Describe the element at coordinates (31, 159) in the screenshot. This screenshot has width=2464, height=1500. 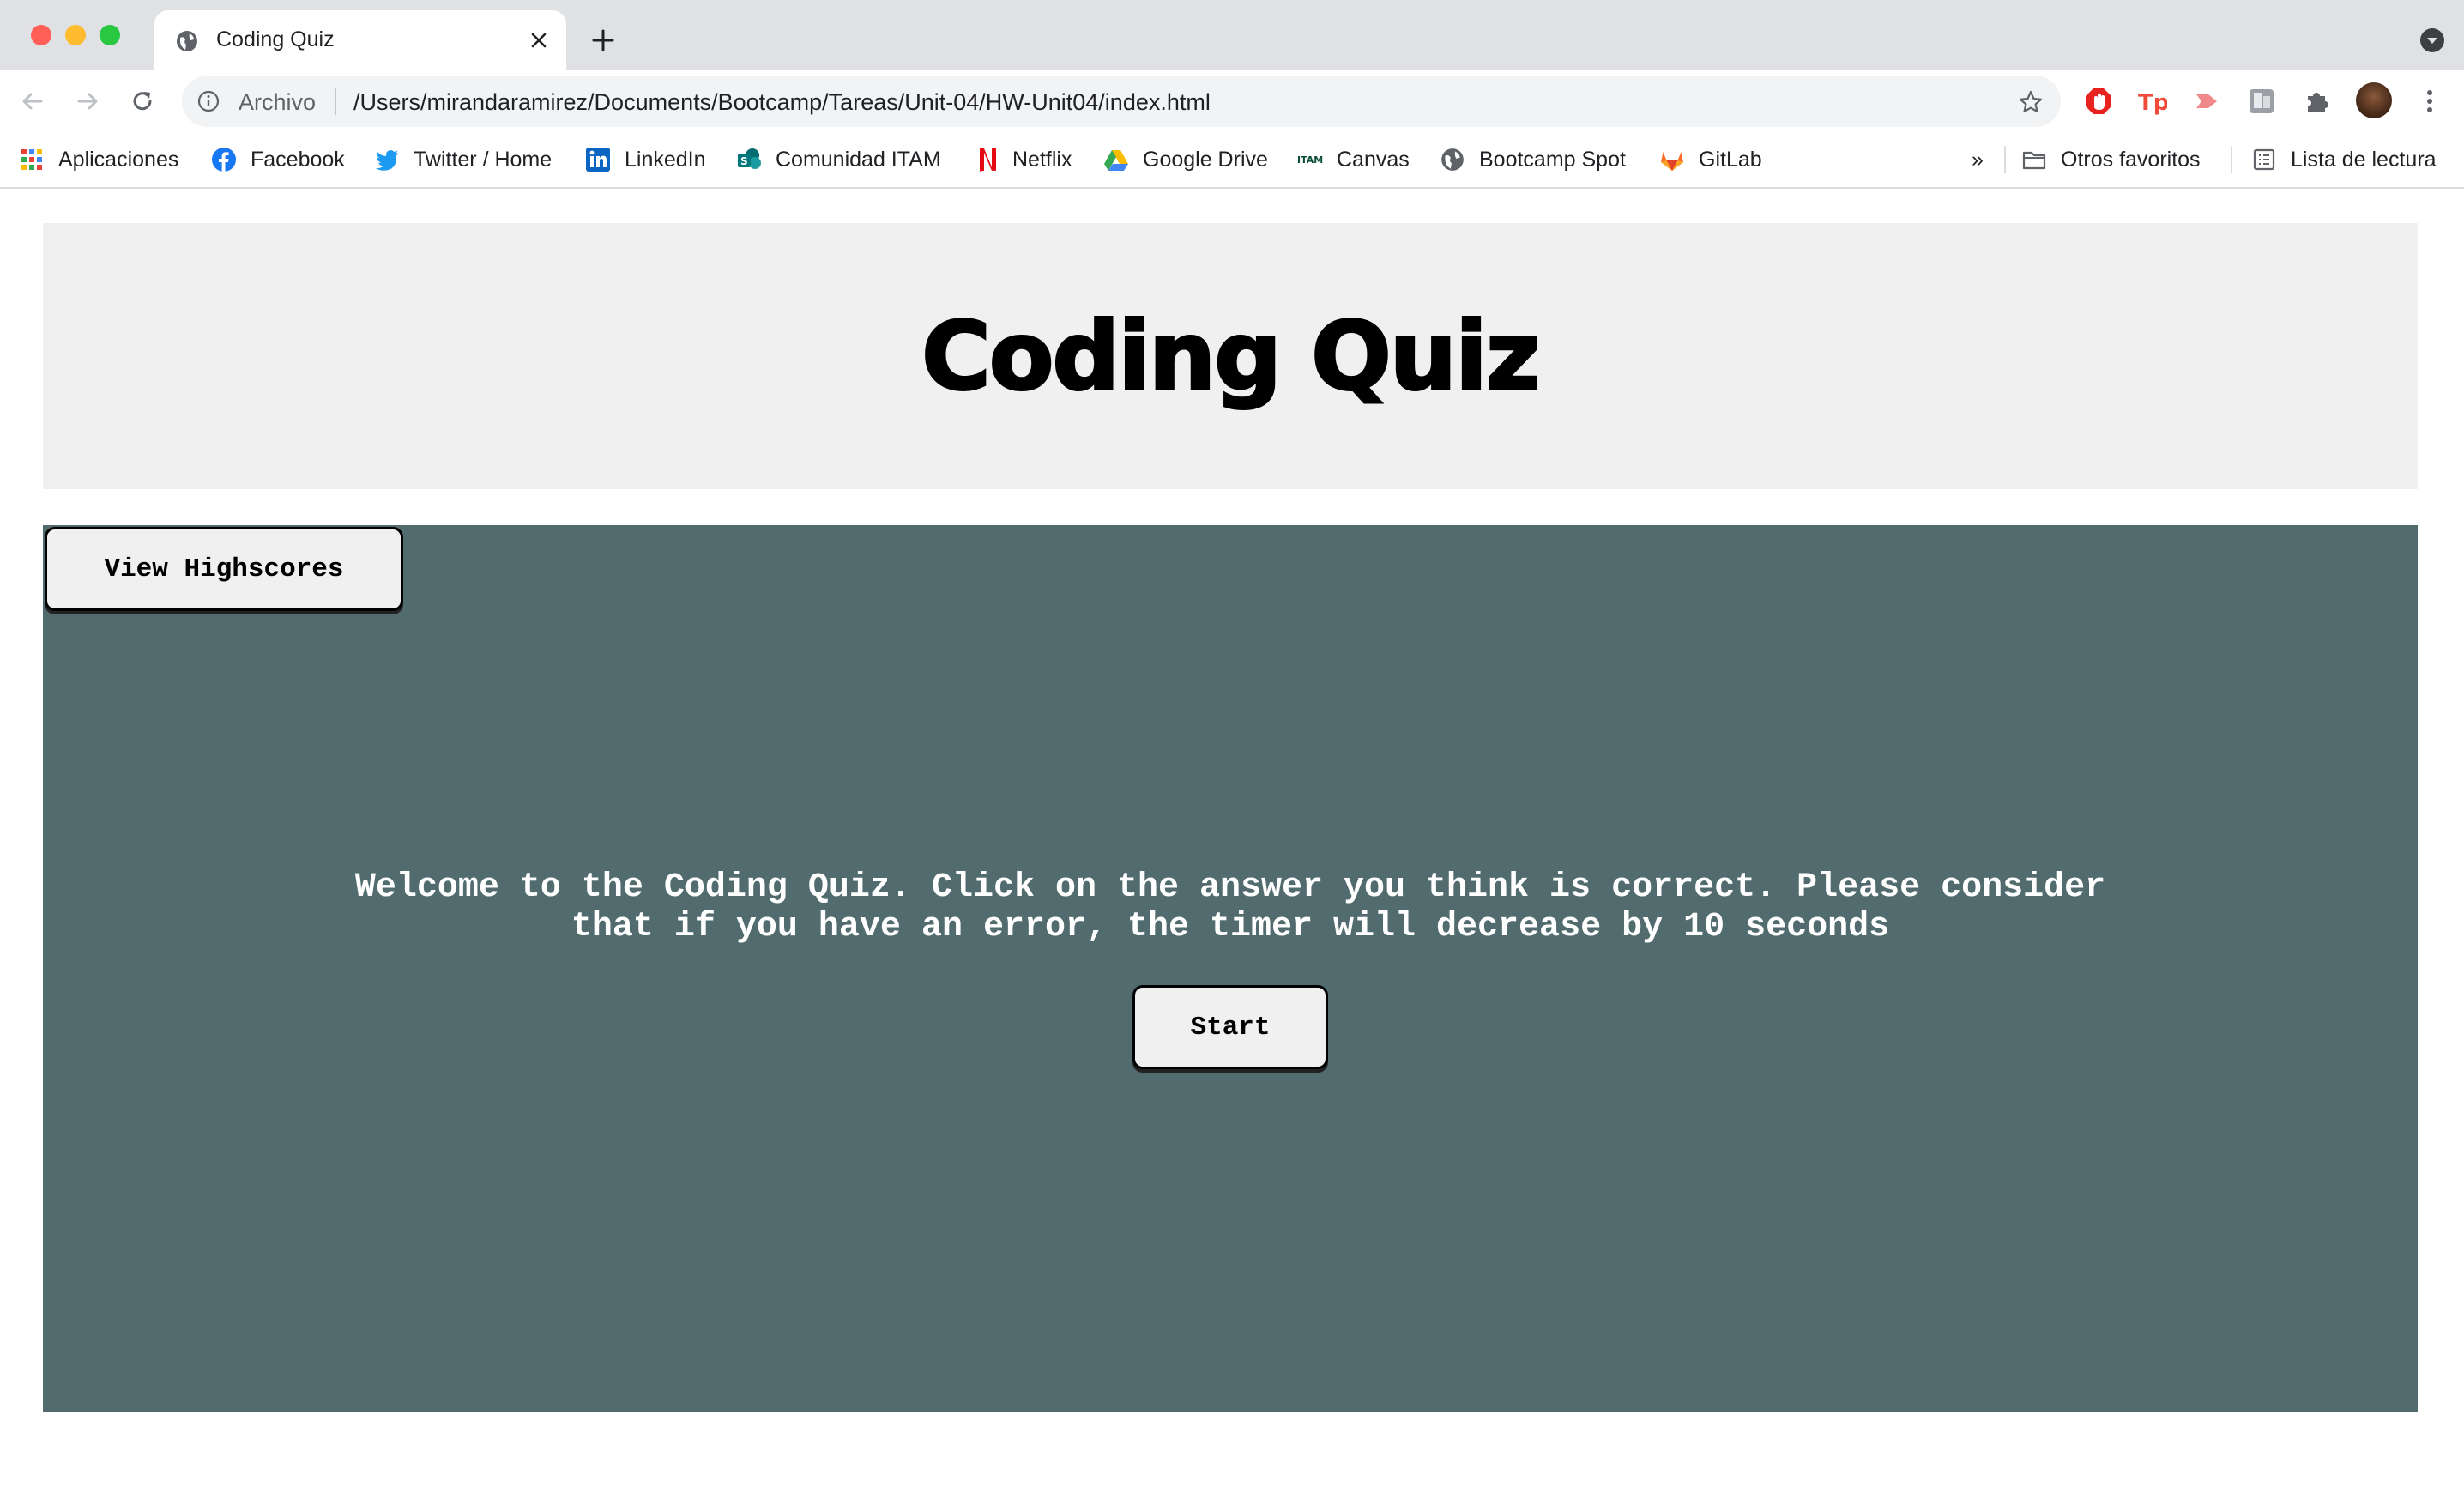
I see `apps-grid-icon` at that location.